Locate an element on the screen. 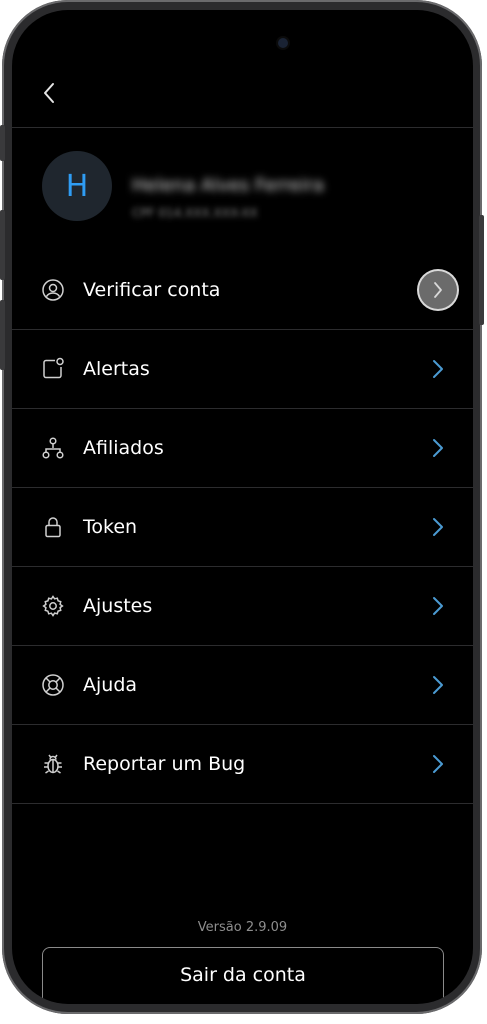  user-circle-icon is located at coordinates (53, 290).